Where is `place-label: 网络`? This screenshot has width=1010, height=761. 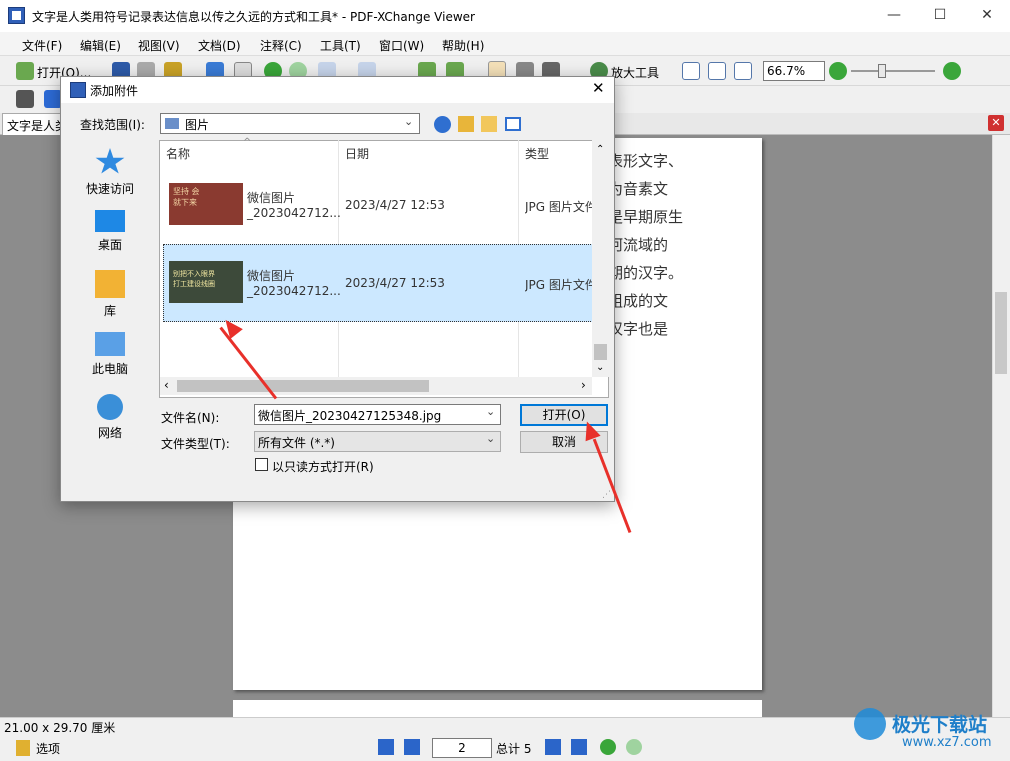
place-label: 网络 is located at coordinates (109, 433).